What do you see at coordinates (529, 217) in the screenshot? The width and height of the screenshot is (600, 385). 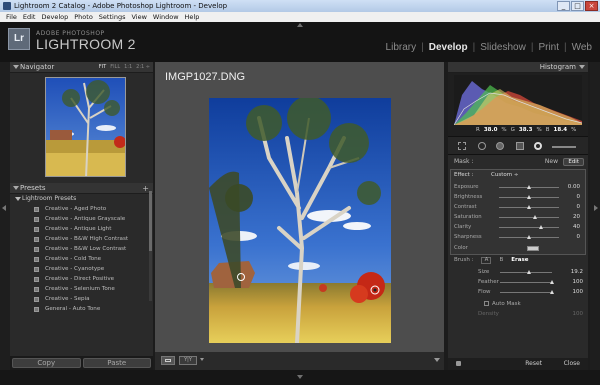 I see `saturation-slider` at bounding box center [529, 217].